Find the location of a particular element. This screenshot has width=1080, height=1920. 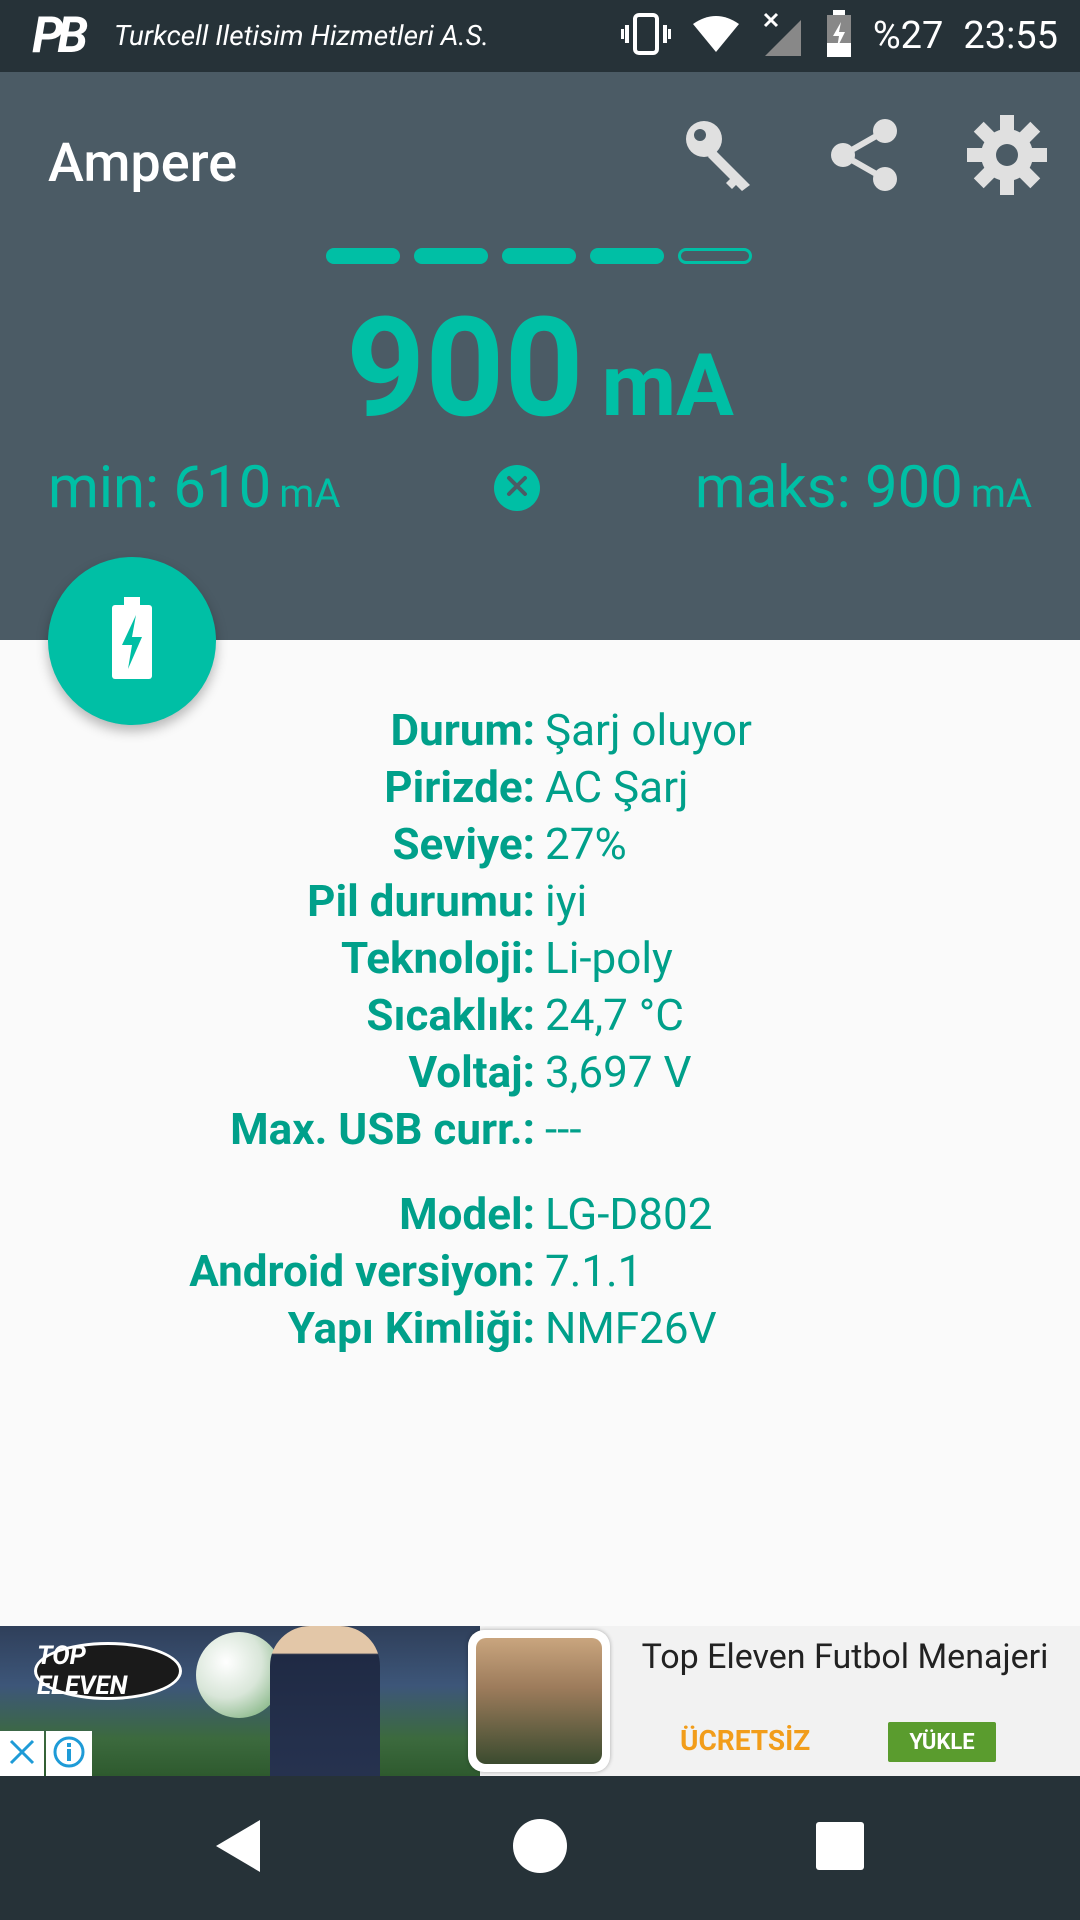

level-indicator is located at coordinates (539, 256).